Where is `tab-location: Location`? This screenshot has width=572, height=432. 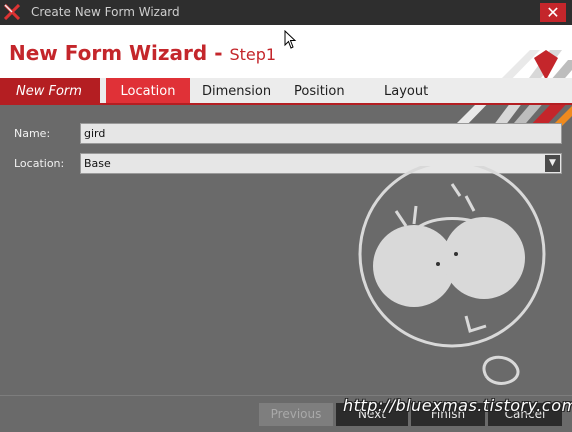 tab-location: Location is located at coordinates (148, 91).